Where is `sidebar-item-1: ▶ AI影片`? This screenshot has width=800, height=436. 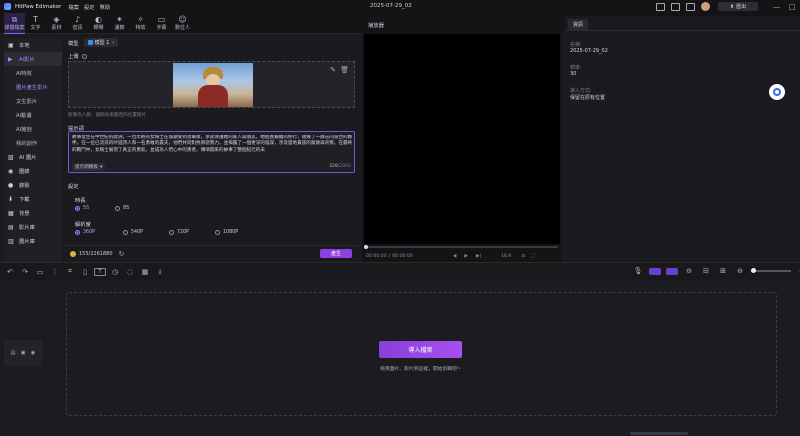 sidebar-item-1: ▶ AI影片 is located at coordinates (33, 59).